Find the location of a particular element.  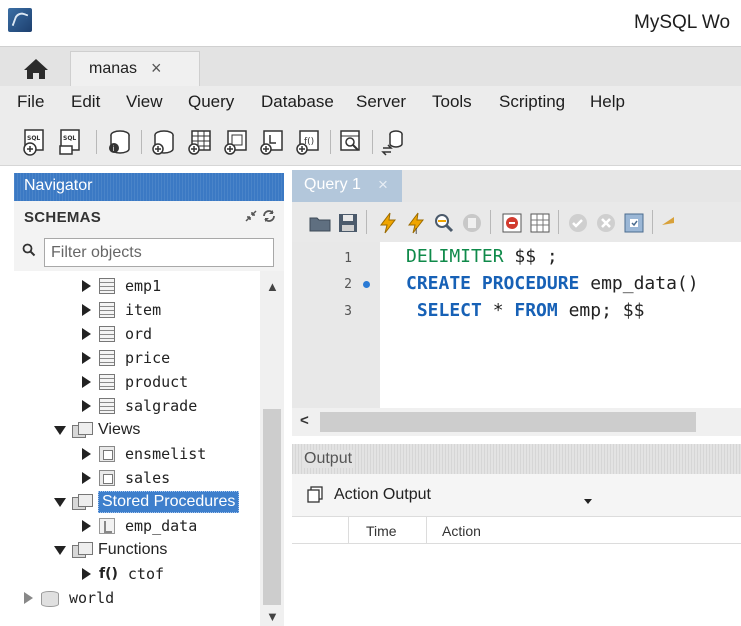

editor-horizontal-scrollbar: < is located at coordinates (516, 422).